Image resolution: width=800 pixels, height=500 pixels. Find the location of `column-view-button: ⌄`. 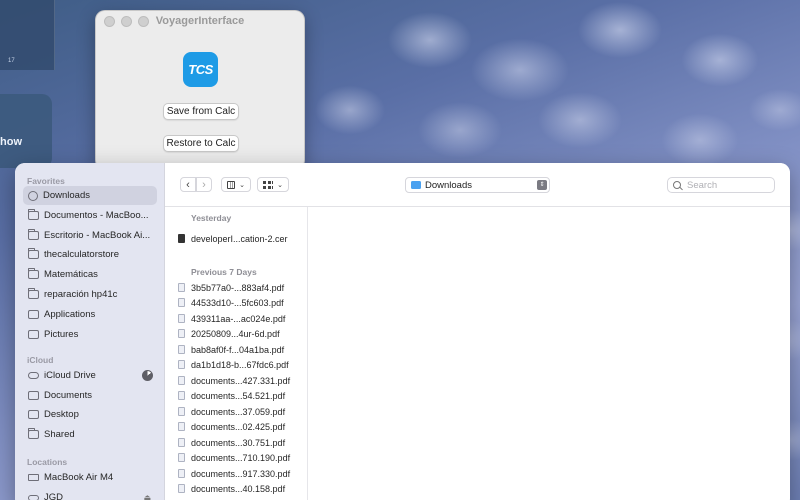

column-view-button: ⌄ is located at coordinates (236, 184).